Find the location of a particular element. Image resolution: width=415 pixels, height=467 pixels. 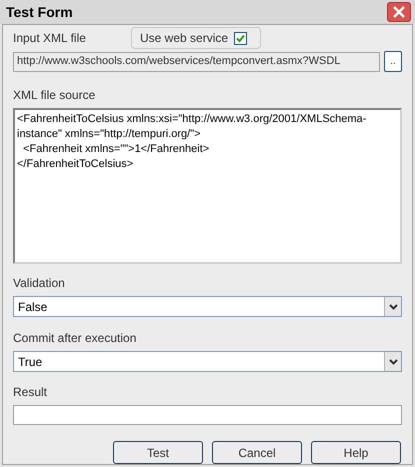

dialog-button: Cancel is located at coordinates (257, 452).